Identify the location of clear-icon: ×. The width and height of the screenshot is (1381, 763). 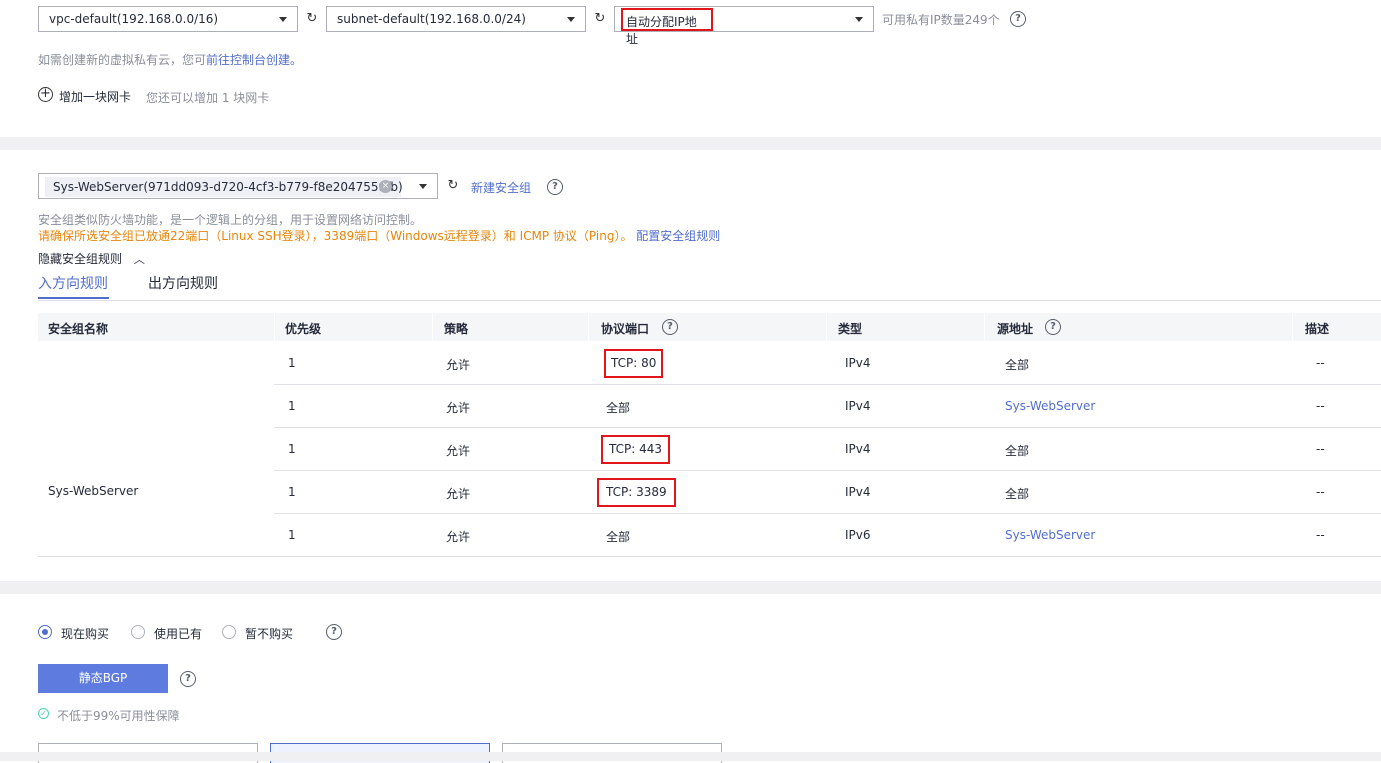
(385, 186).